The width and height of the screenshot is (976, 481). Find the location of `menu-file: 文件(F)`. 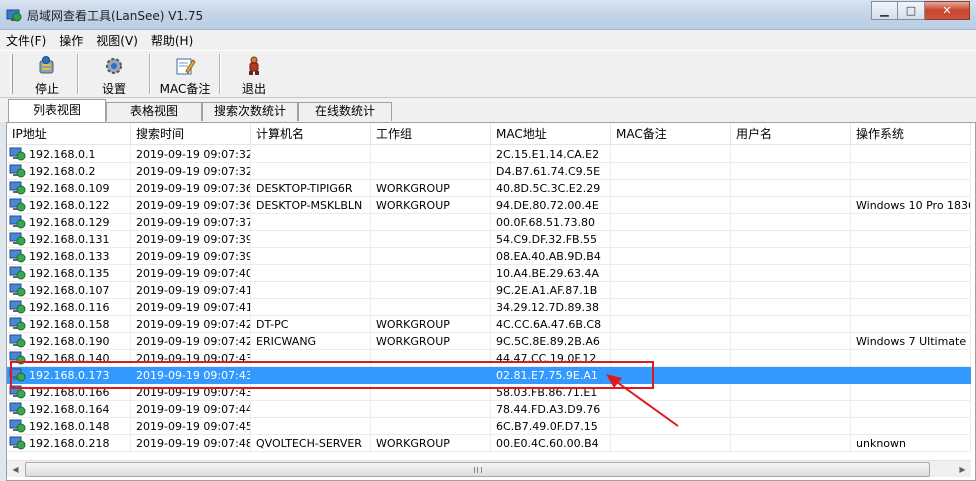

menu-file: 文件(F) is located at coordinates (26, 40).